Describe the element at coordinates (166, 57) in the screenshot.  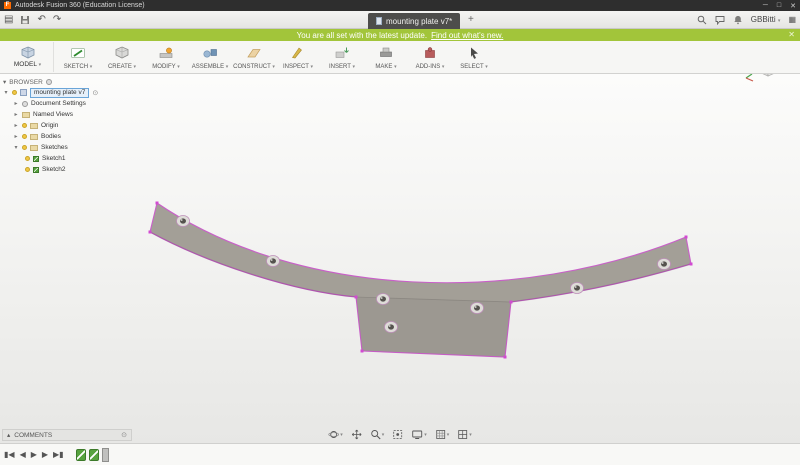
I see `ribbon-group-modify: MODIFY ▾` at that location.